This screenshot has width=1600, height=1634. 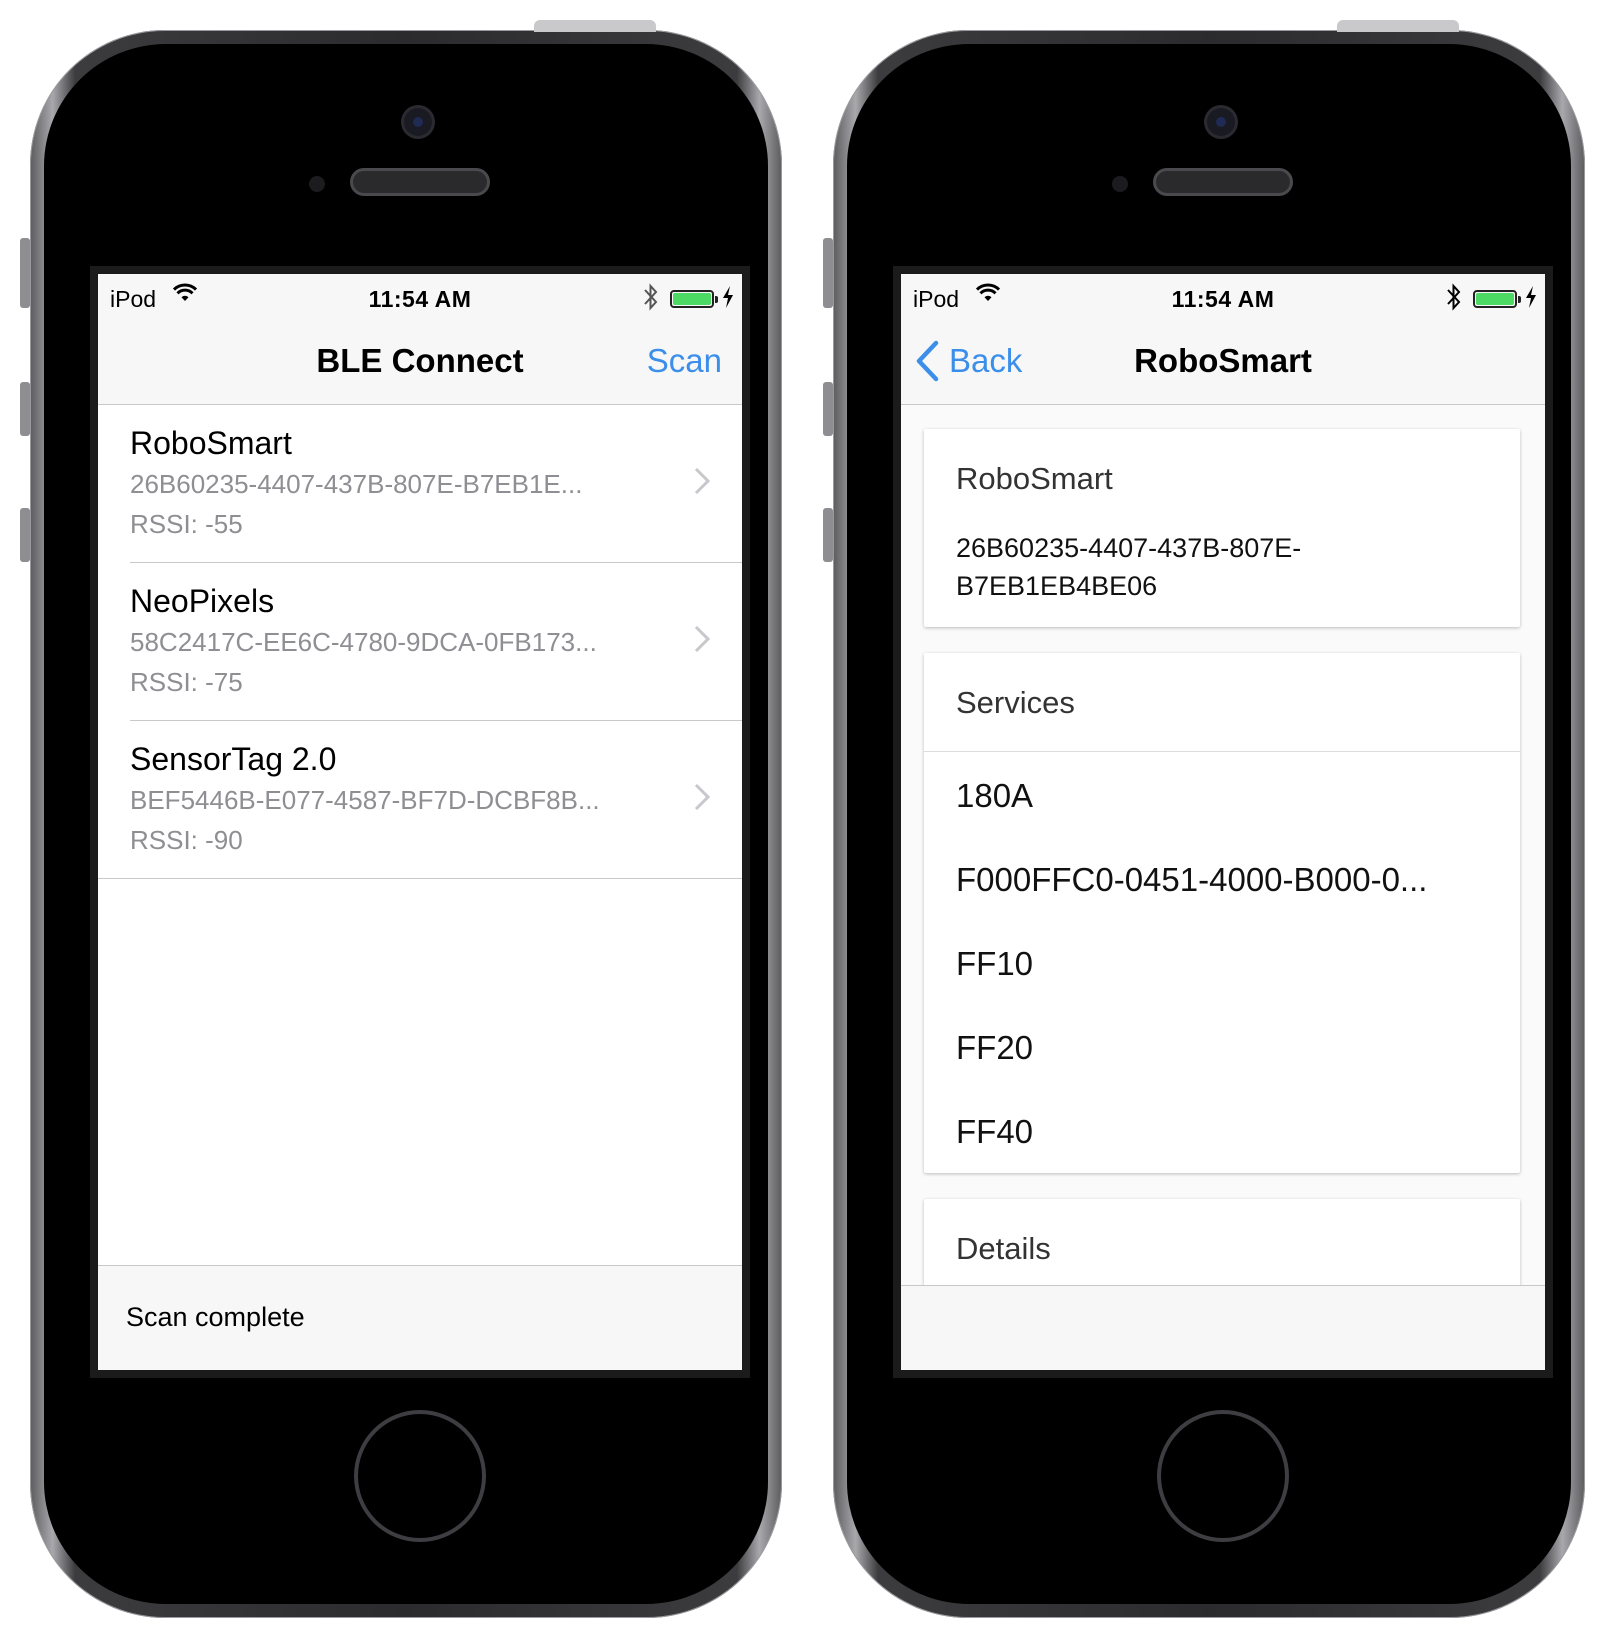 What do you see at coordinates (684, 361) in the screenshot?
I see `scan-button: Scan` at bounding box center [684, 361].